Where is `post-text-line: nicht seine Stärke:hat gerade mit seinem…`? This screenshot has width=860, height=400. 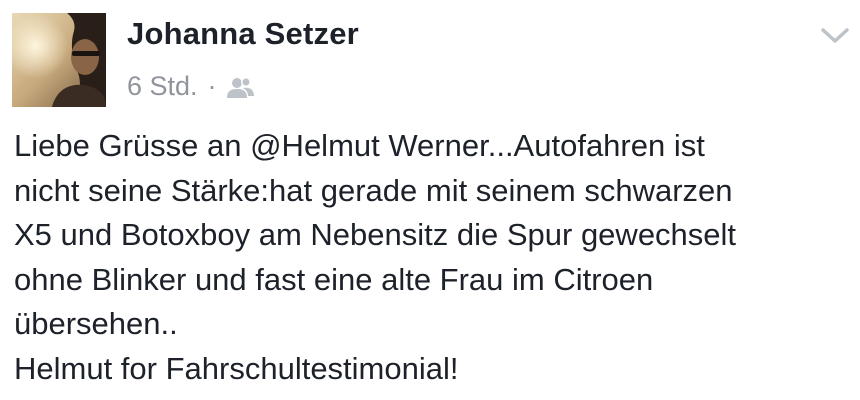
post-text-line: nicht seine Stärke:hat gerade mit seinem… is located at coordinates (373, 190).